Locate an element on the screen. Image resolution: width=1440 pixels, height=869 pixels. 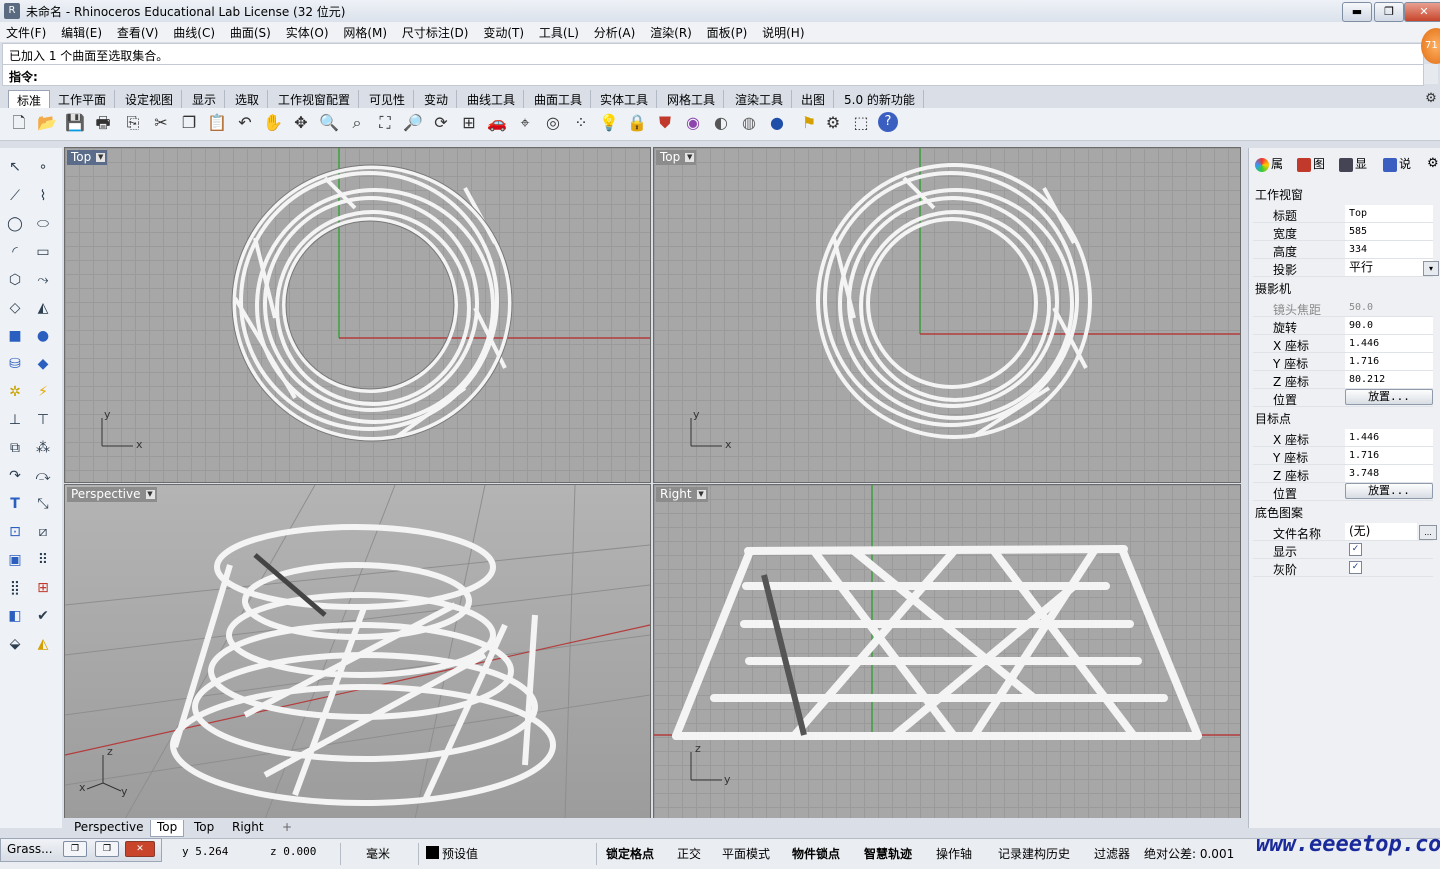
array-icon: ⤡ is located at coordinates (43, 504).